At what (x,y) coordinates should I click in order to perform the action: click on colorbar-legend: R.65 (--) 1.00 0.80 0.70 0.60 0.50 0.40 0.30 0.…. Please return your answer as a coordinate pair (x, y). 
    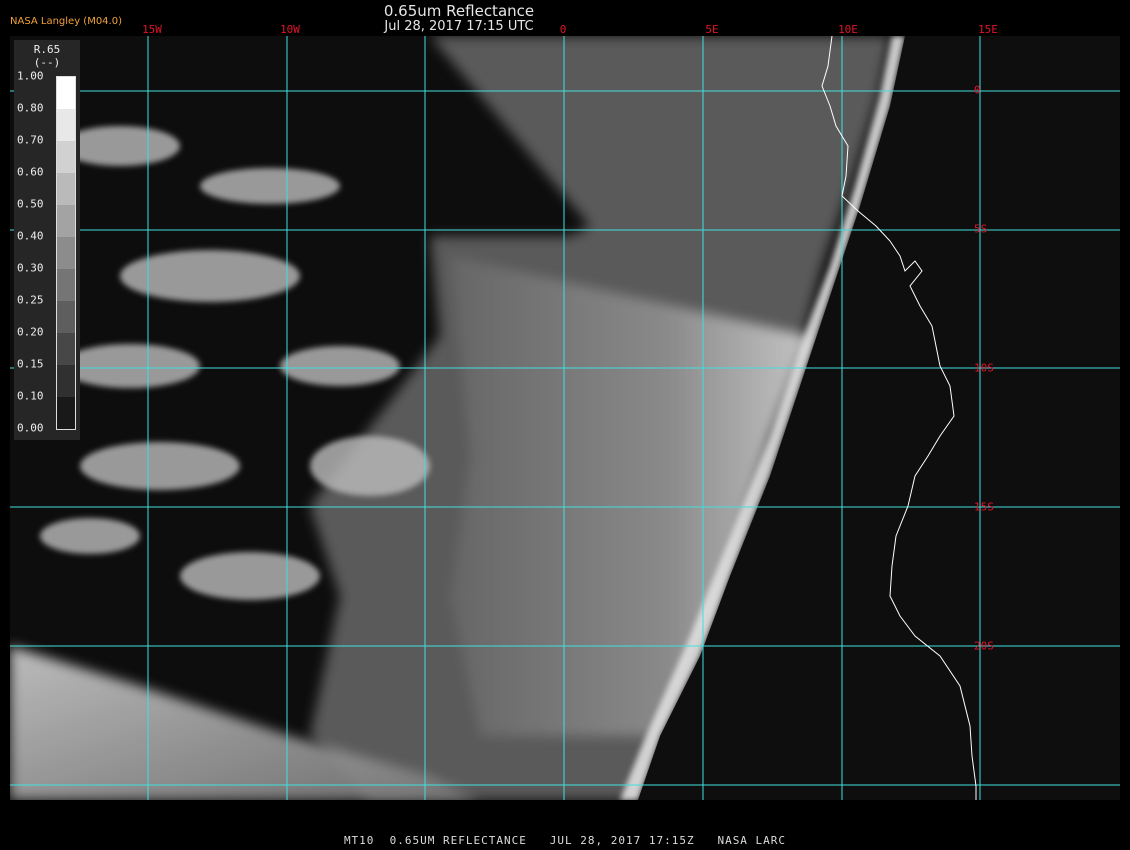
    Looking at the image, I should click on (47, 240).